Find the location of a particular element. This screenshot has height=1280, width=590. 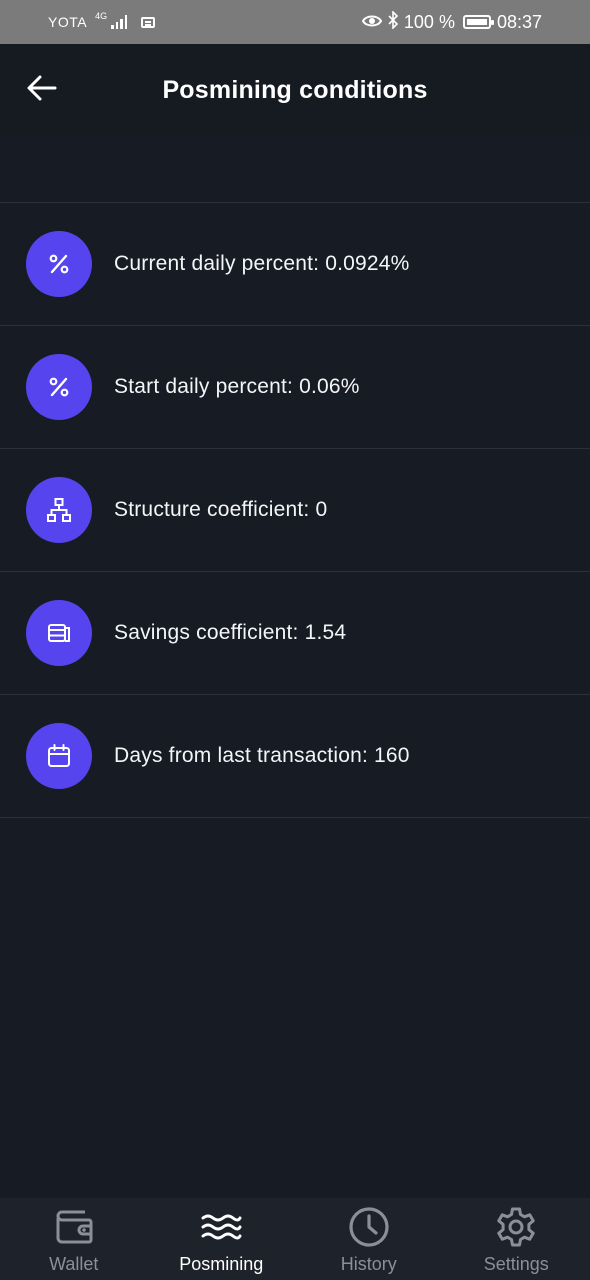

app-bar: Posmining conditions is located at coordinates (295, 90).